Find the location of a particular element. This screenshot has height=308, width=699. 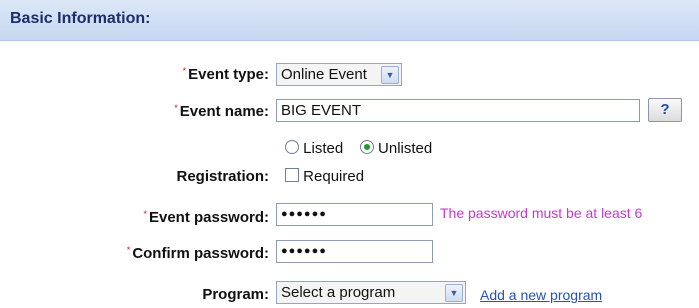

event-type-select: Online Event ▼ is located at coordinates (339, 74).